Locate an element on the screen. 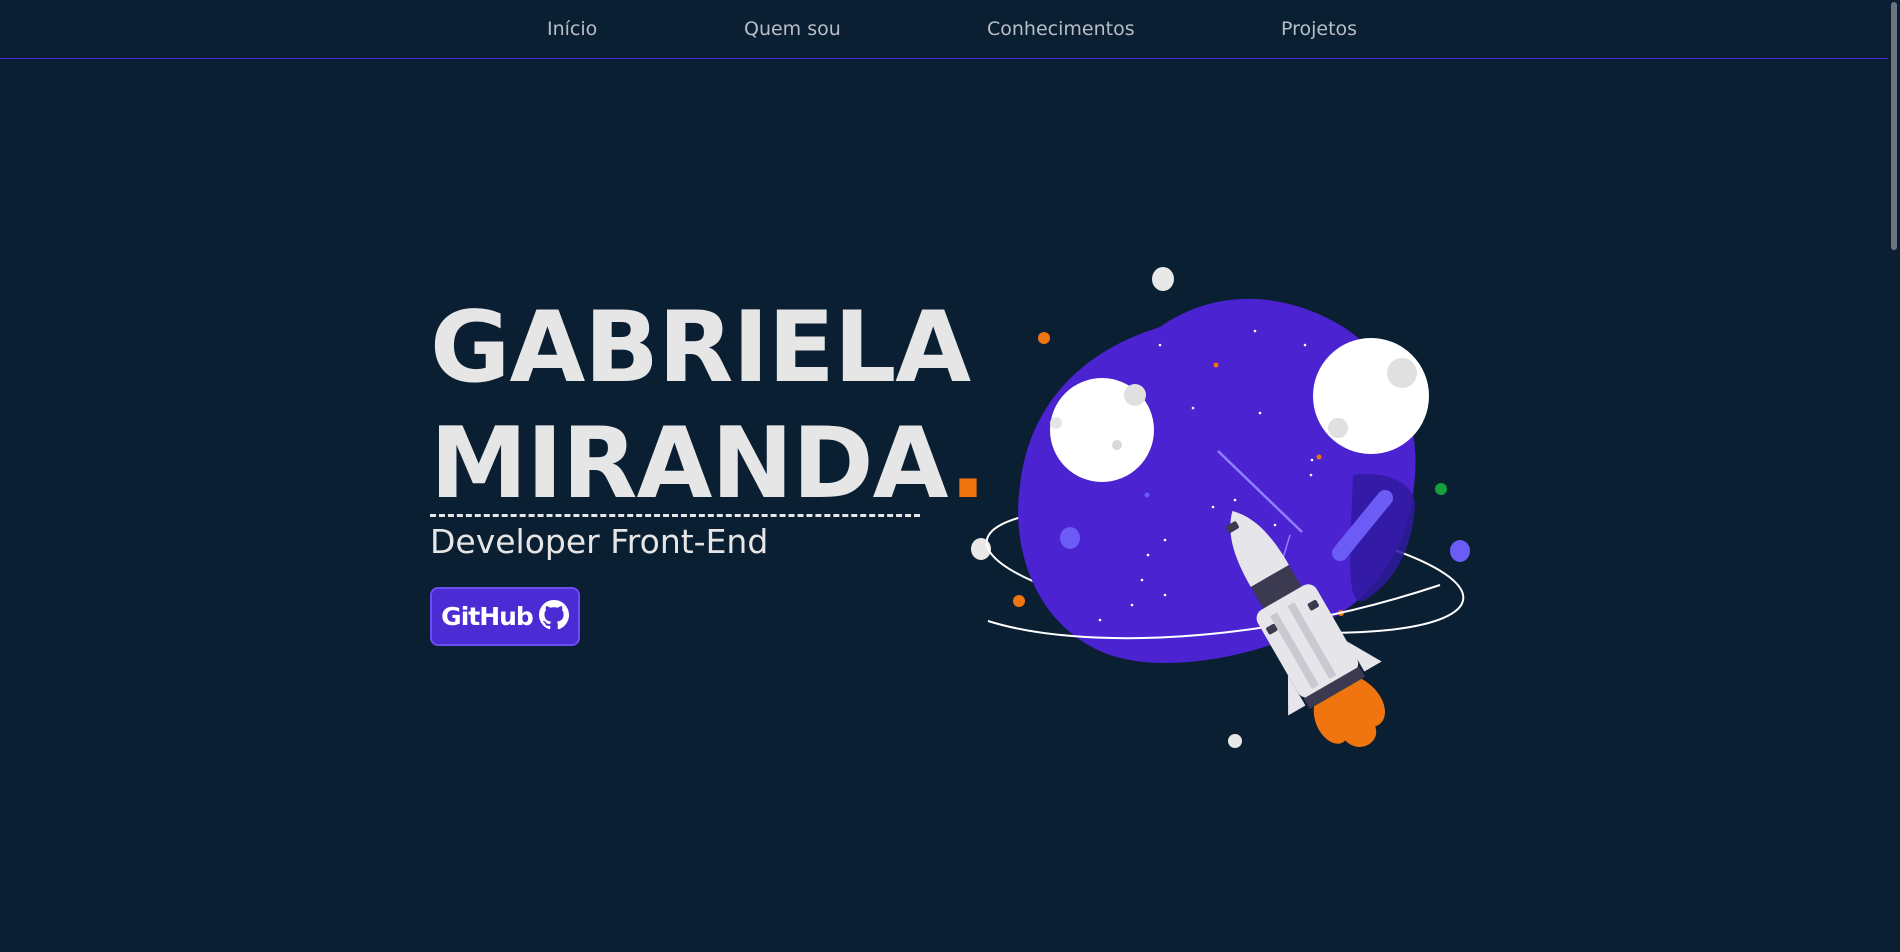 Image resolution: width=1900 pixels, height=952 pixels. hero-first-name: GABRIELA is located at coordinates (700, 348).